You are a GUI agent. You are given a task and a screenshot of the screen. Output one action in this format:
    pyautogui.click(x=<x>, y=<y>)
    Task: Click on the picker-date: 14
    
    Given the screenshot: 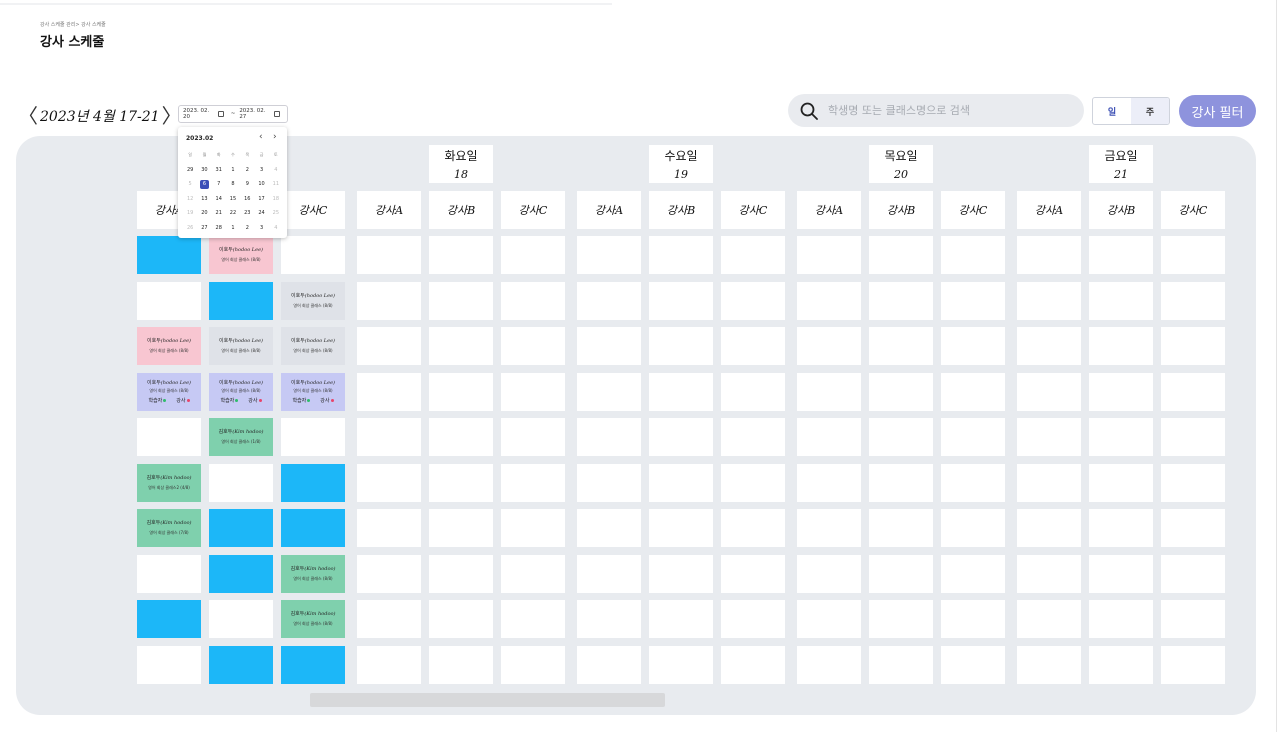 What is the action you would take?
    pyautogui.click(x=219, y=199)
    